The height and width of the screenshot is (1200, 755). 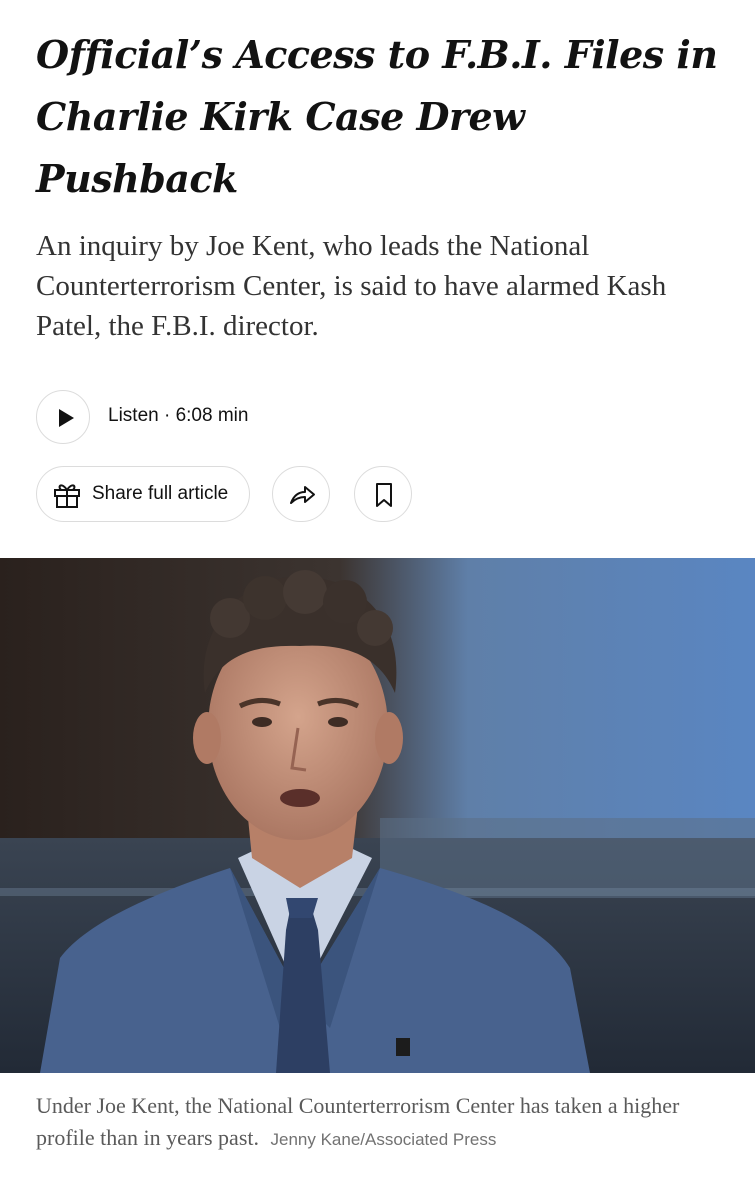 I want to click on share-arrow-icon, so click(x=302, y=495).